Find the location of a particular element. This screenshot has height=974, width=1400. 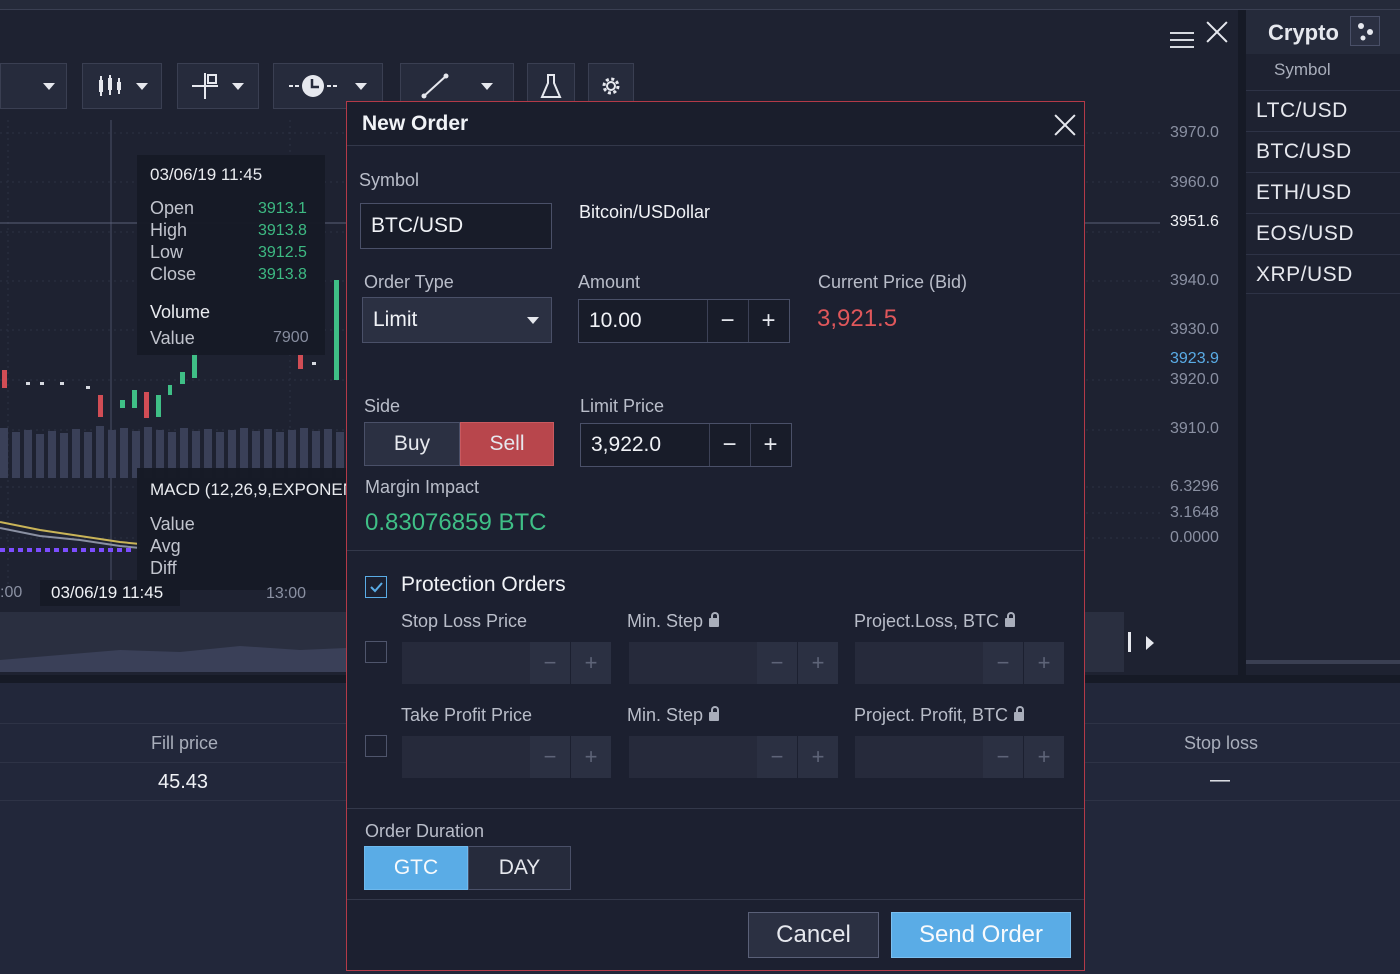

limit-price-decrement-button: − is located at coordinates (729, 445).